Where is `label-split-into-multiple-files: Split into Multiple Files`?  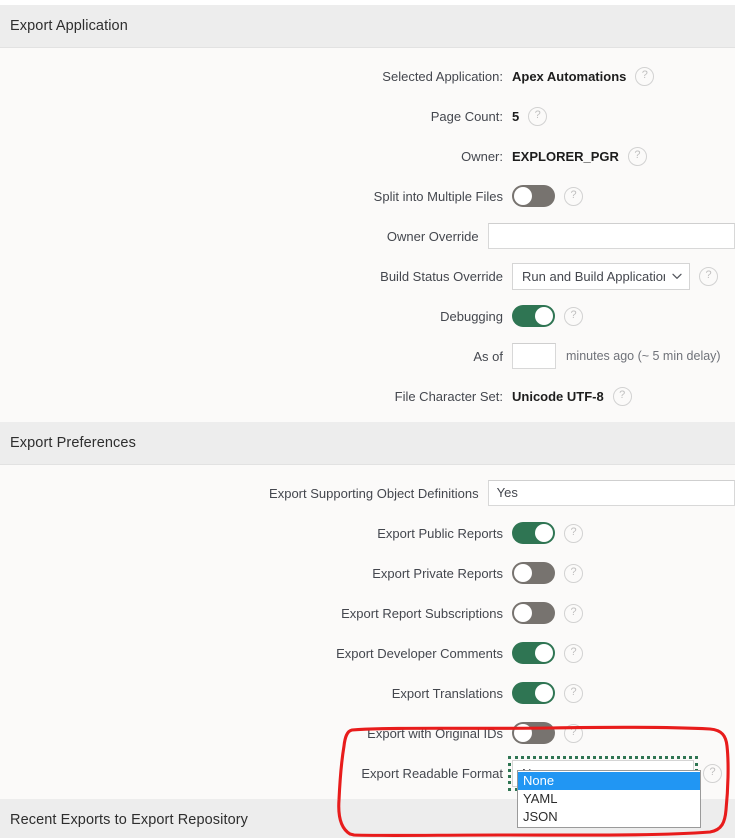
label-split-into-multiple-files: Split into Multiple Files is located at coordinates (438, 196).